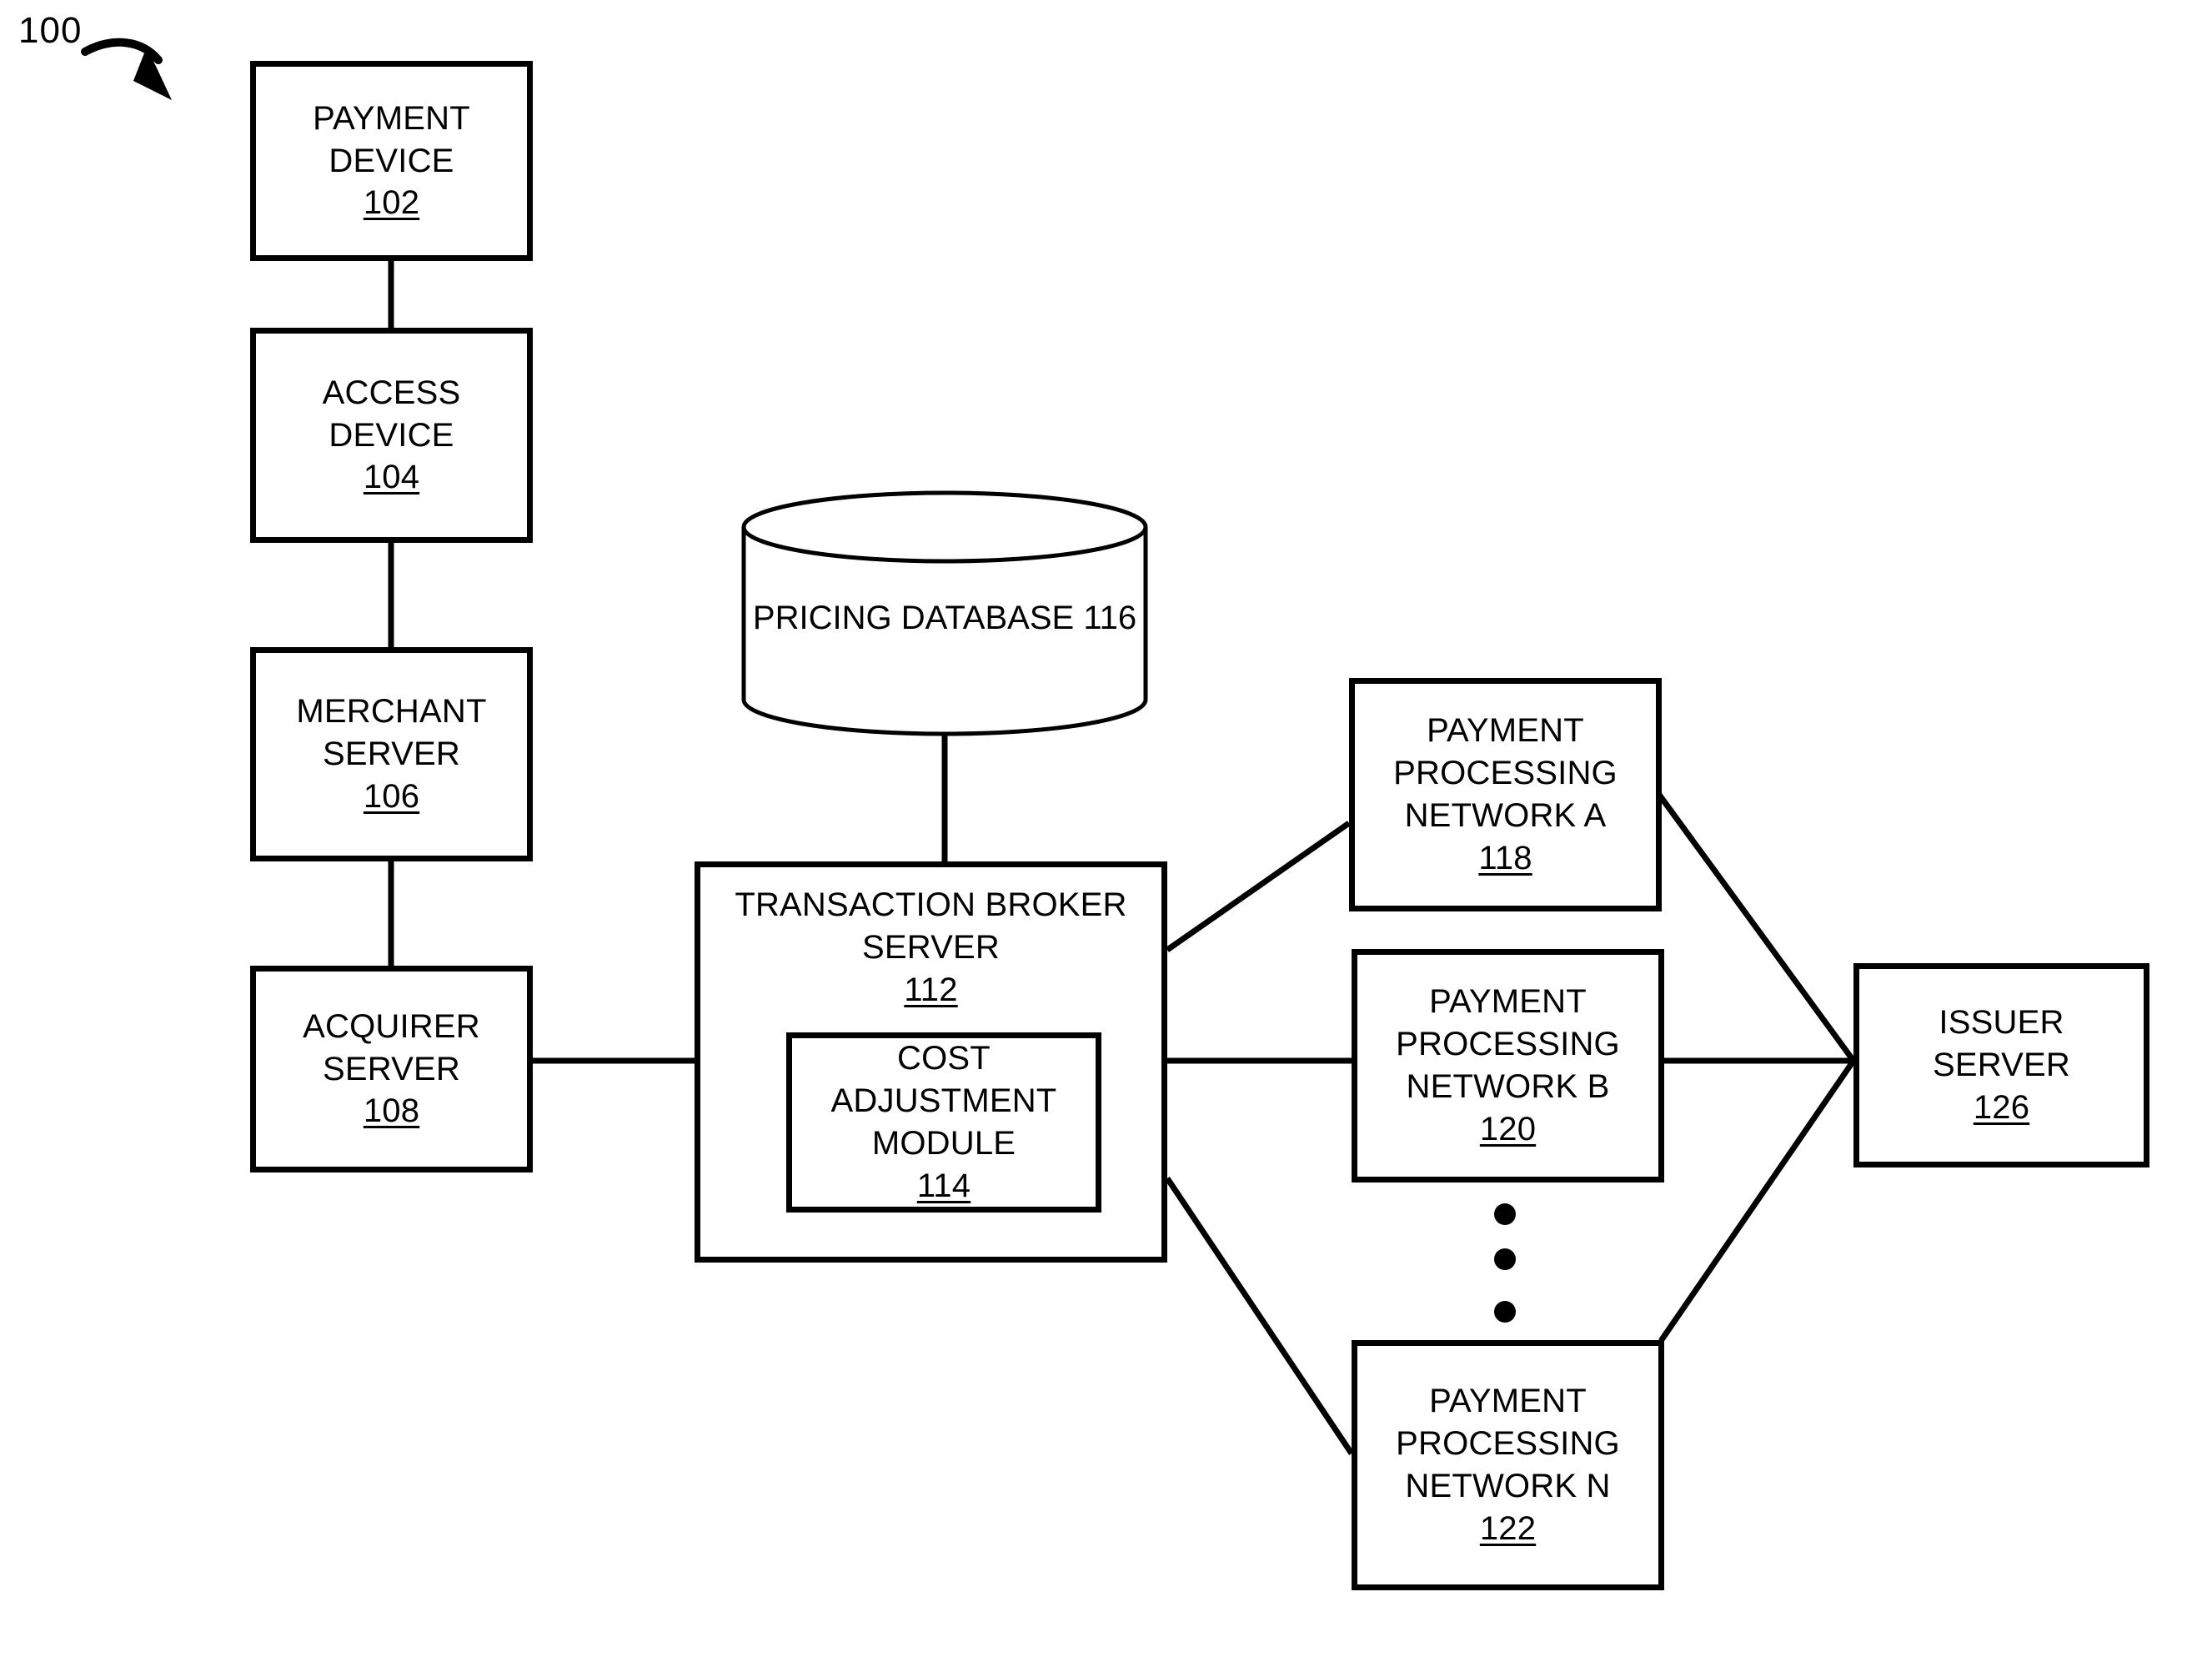 Image resolution: width=2212 pixels, height=1657 pixels. I want to click on network-b-ref: 120, so click(1508, 1128).